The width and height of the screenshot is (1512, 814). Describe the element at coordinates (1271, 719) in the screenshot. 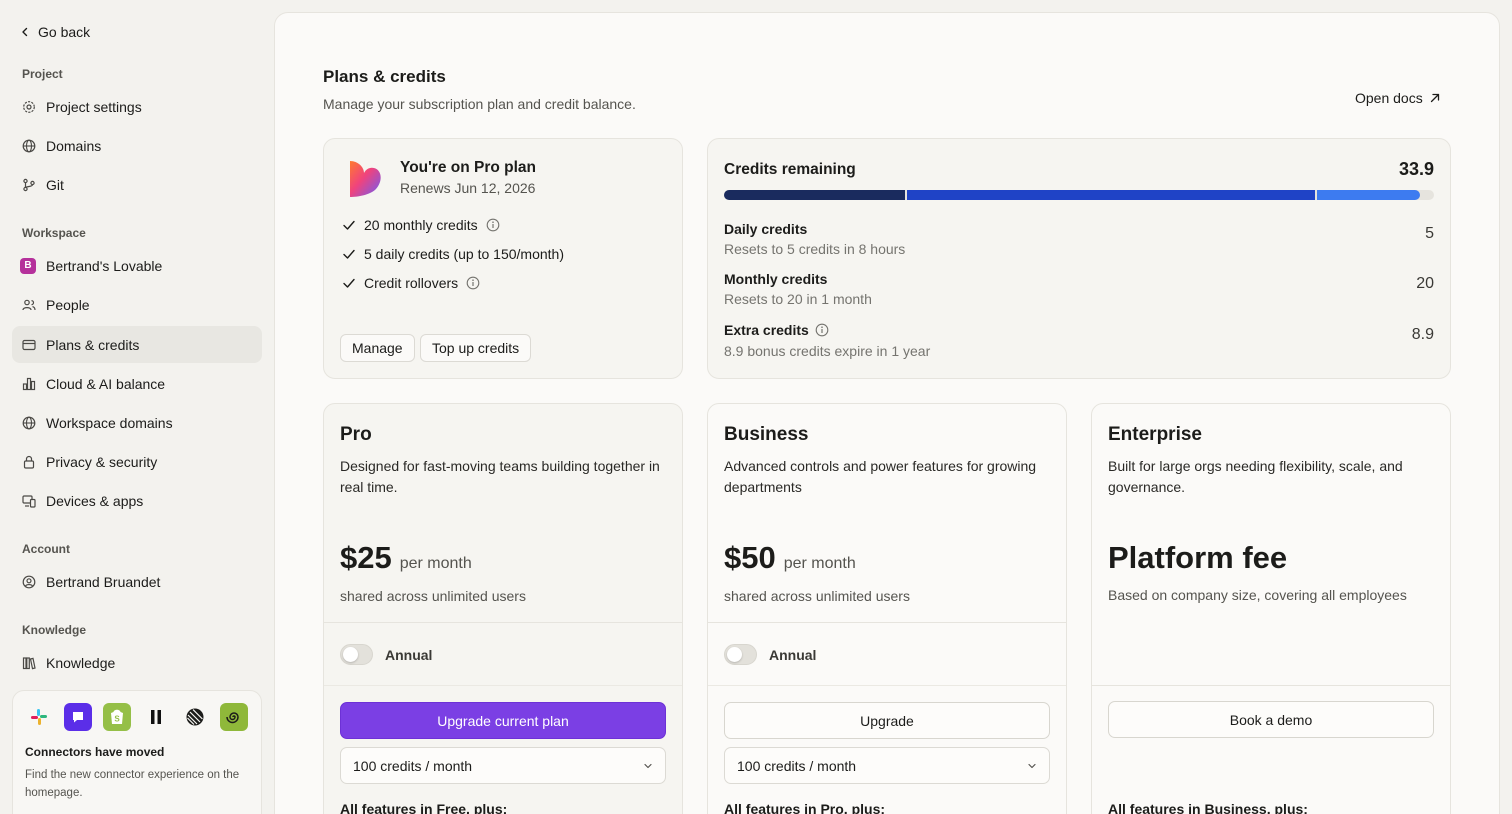

I see `book-demo-button: Book a demo` at that location.